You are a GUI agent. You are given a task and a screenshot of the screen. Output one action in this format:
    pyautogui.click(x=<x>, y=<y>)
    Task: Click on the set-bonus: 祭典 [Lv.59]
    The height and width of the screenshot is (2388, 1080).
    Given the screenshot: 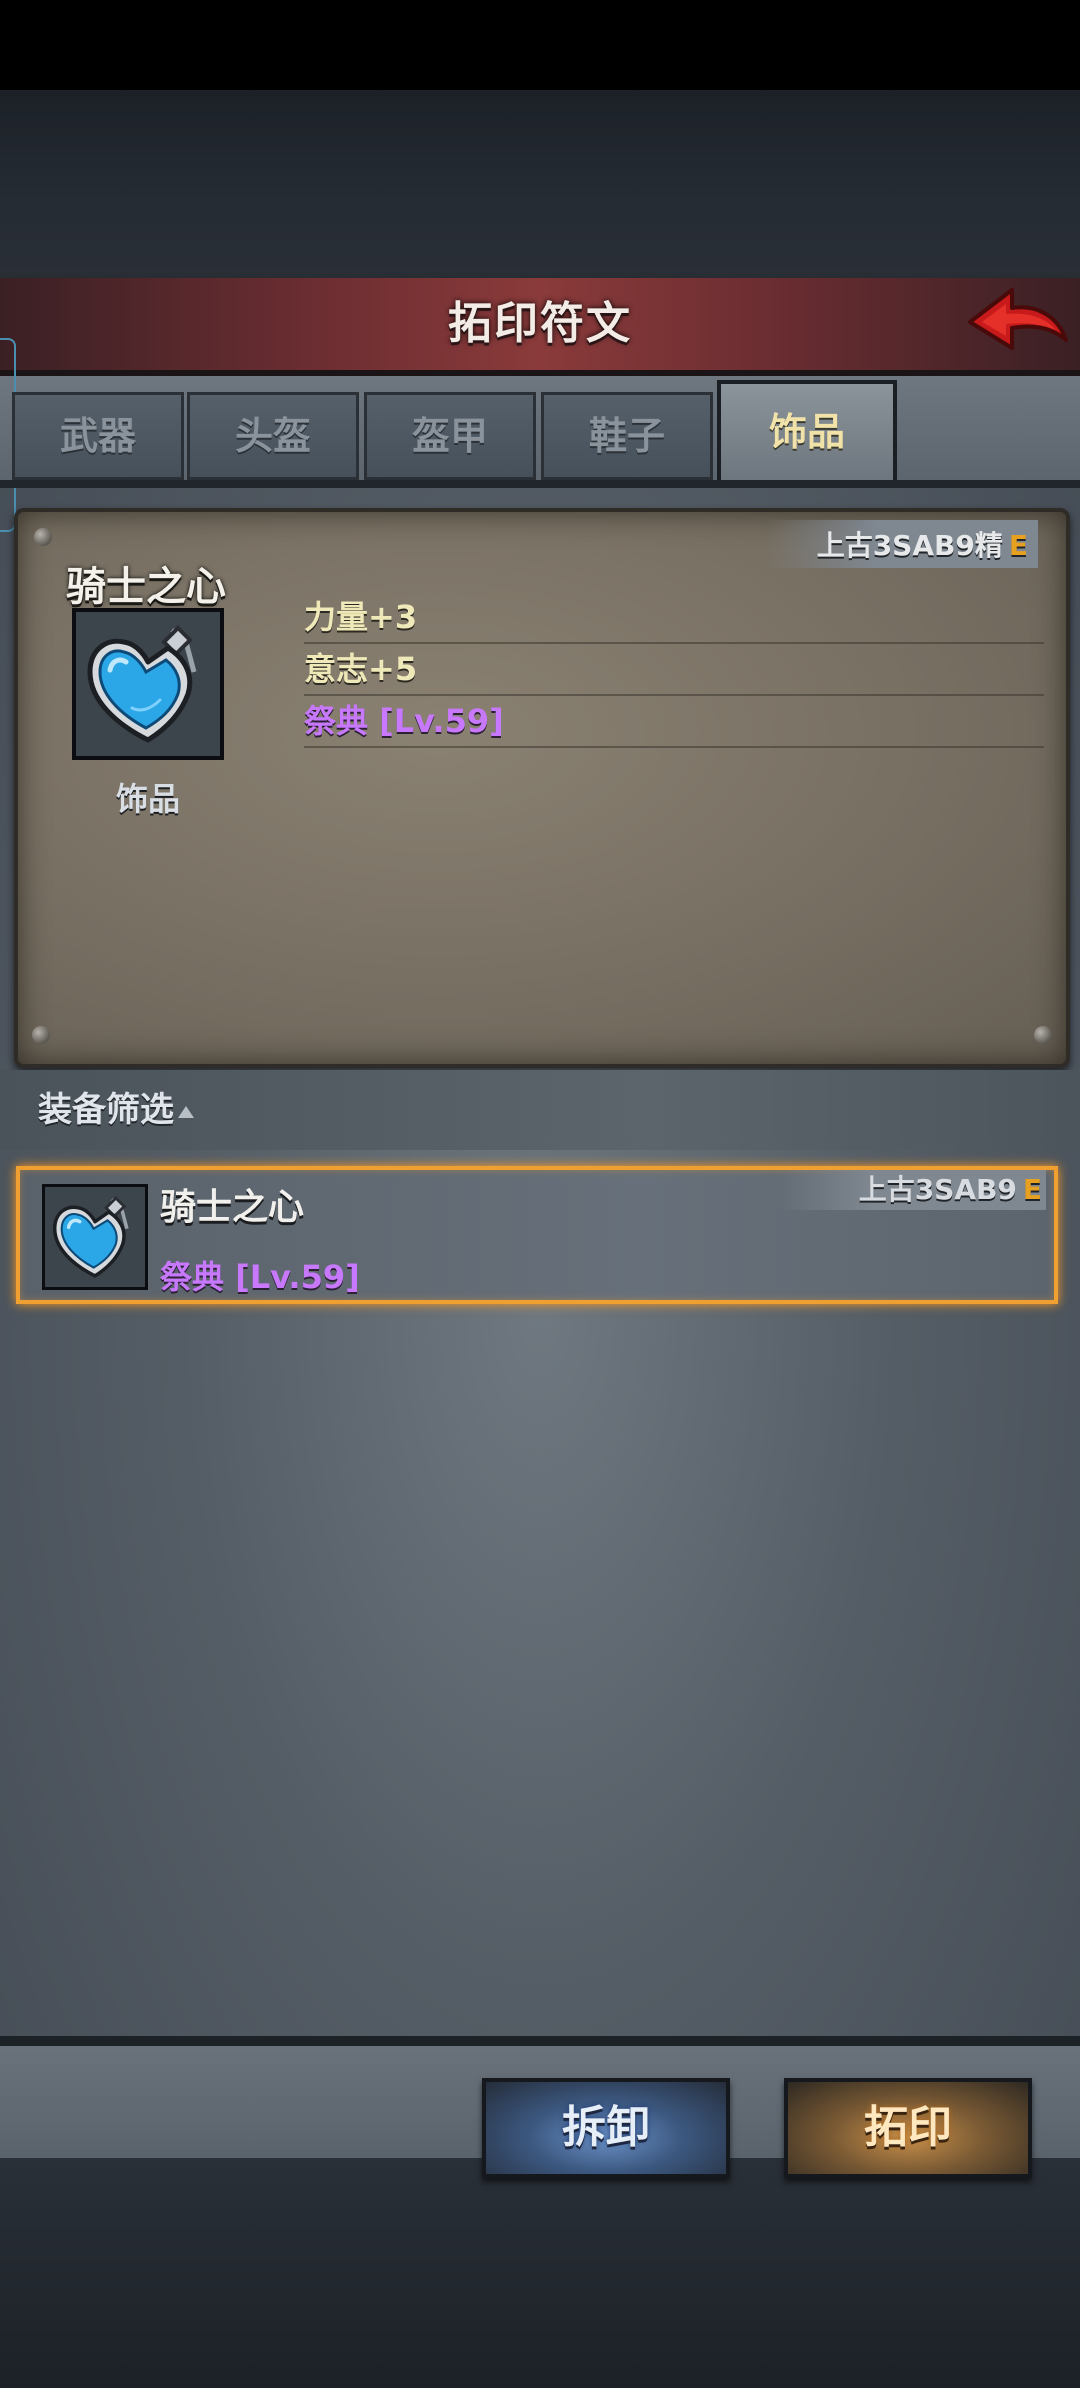 What is the action you would take?
    pyautogui.click(x=674, y=722)
    